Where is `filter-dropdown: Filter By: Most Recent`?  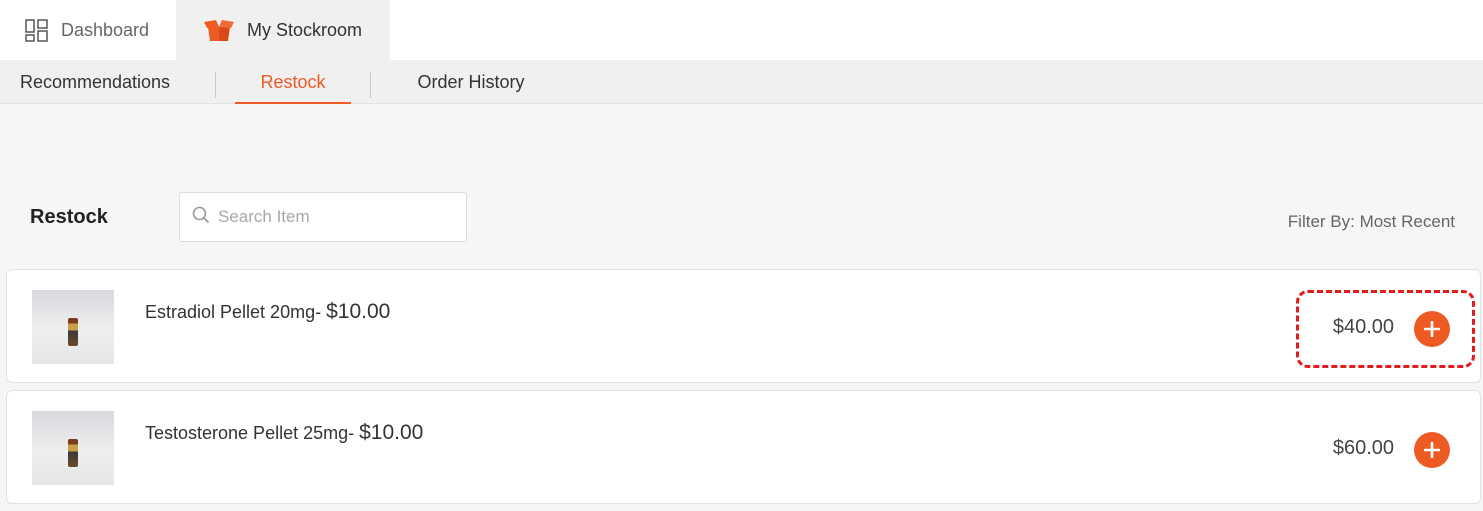 filter-dropdown: Filter By: Most Recent is located at coordinates (1371, 222).